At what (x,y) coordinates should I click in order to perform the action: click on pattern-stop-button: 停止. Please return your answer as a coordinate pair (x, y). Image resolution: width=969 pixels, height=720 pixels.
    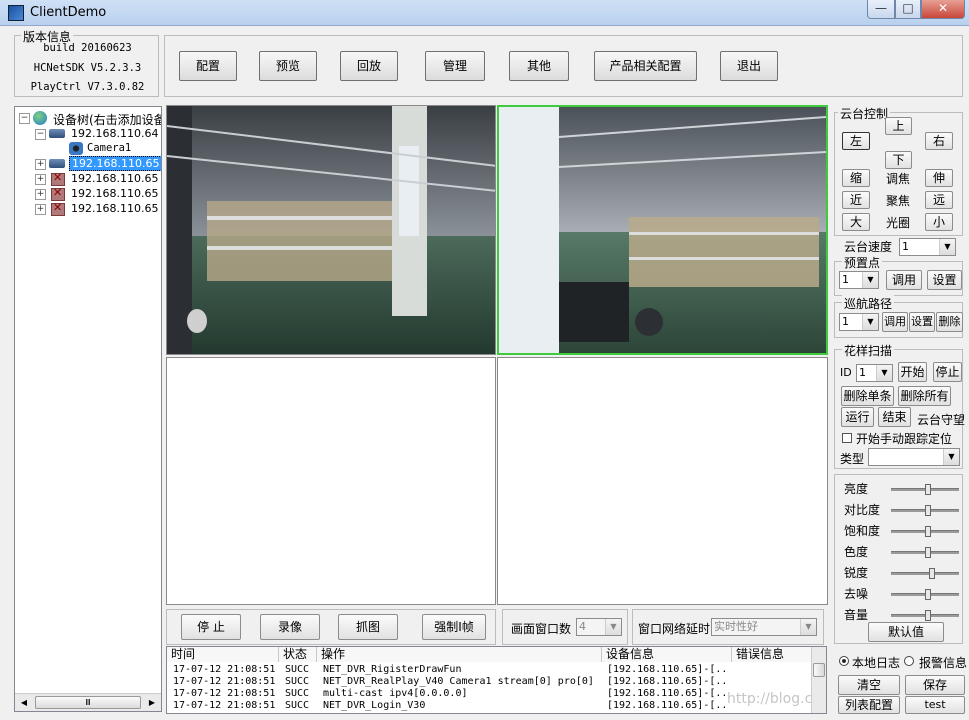
    Looking at the image, I should click on (947, 372).